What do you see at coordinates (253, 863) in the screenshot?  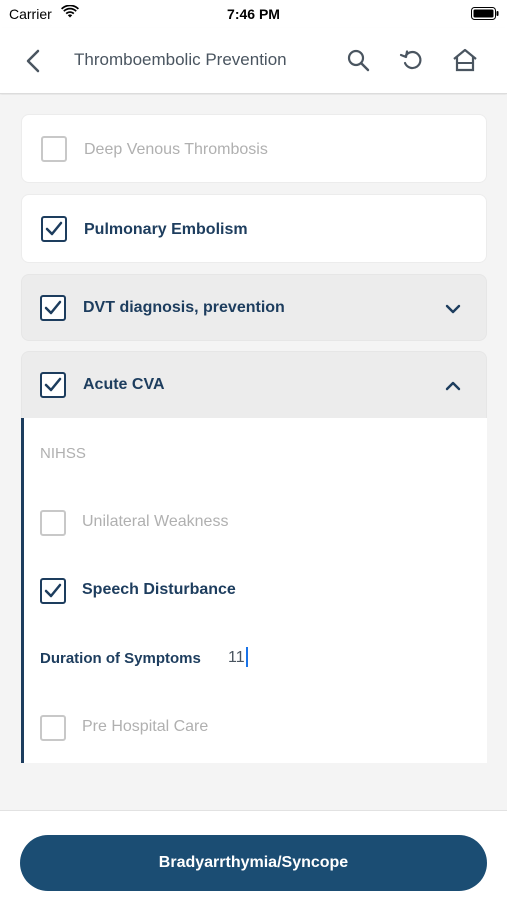 I see `bradyarrhythmia-syncope-button: Bradyarrthymia/Syncope` at bounding box center [253, 863].